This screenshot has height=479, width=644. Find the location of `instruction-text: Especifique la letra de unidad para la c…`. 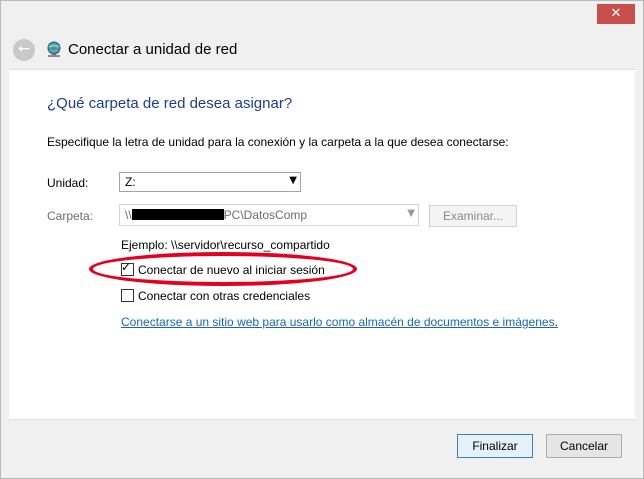

instruction-text: Especifique la letra de unidad para la c… is located at coordinates (278, 142).